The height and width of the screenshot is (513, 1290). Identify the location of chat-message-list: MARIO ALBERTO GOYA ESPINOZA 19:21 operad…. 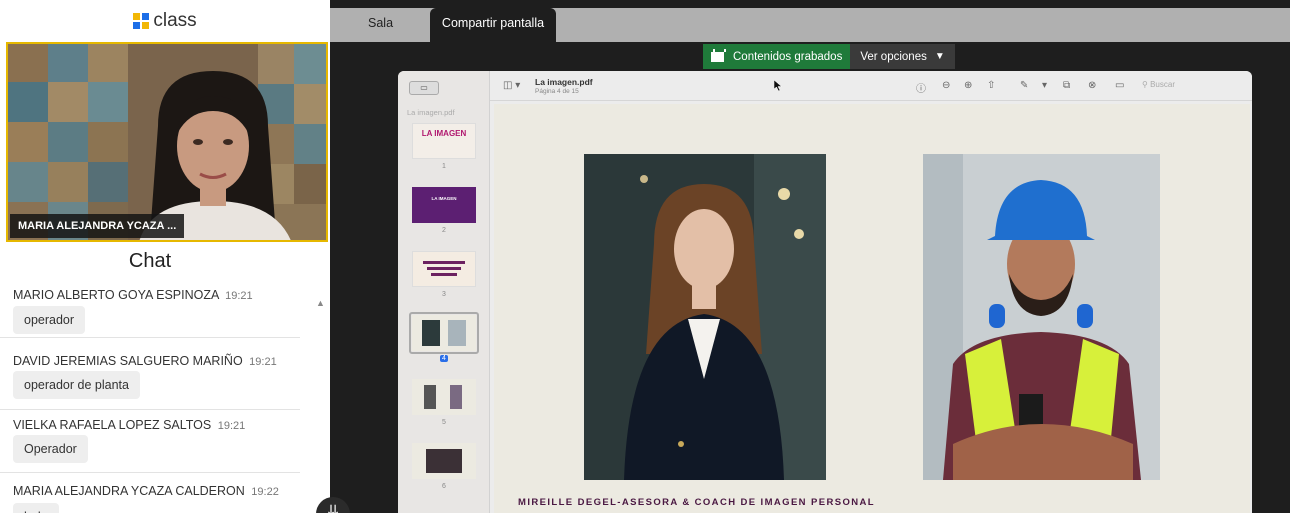
(150, 398).